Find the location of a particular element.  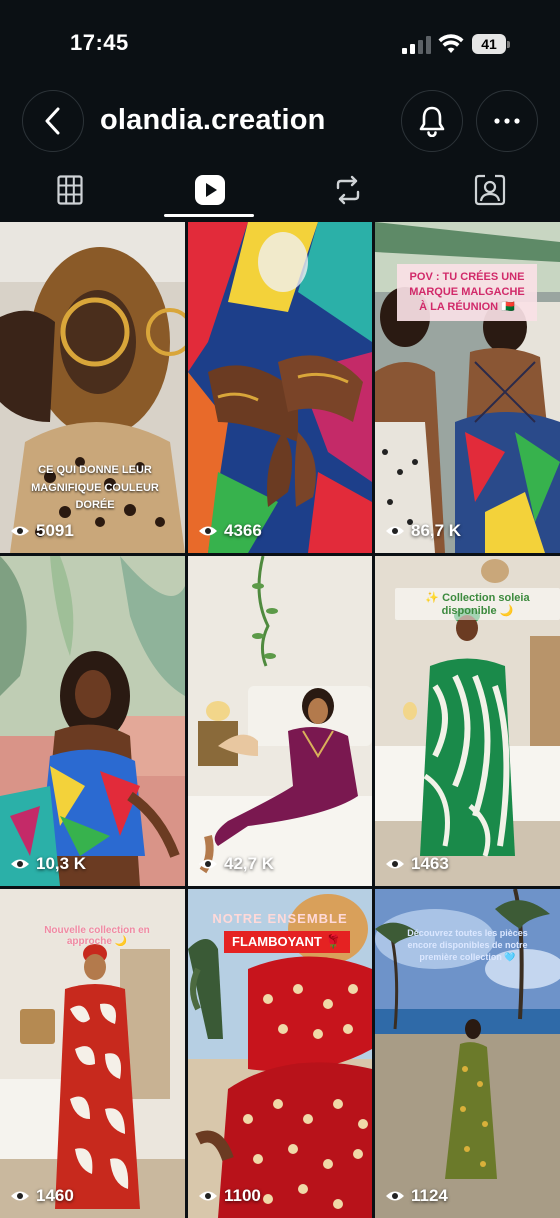

wifi-icon is located at coordinates (451, 43).